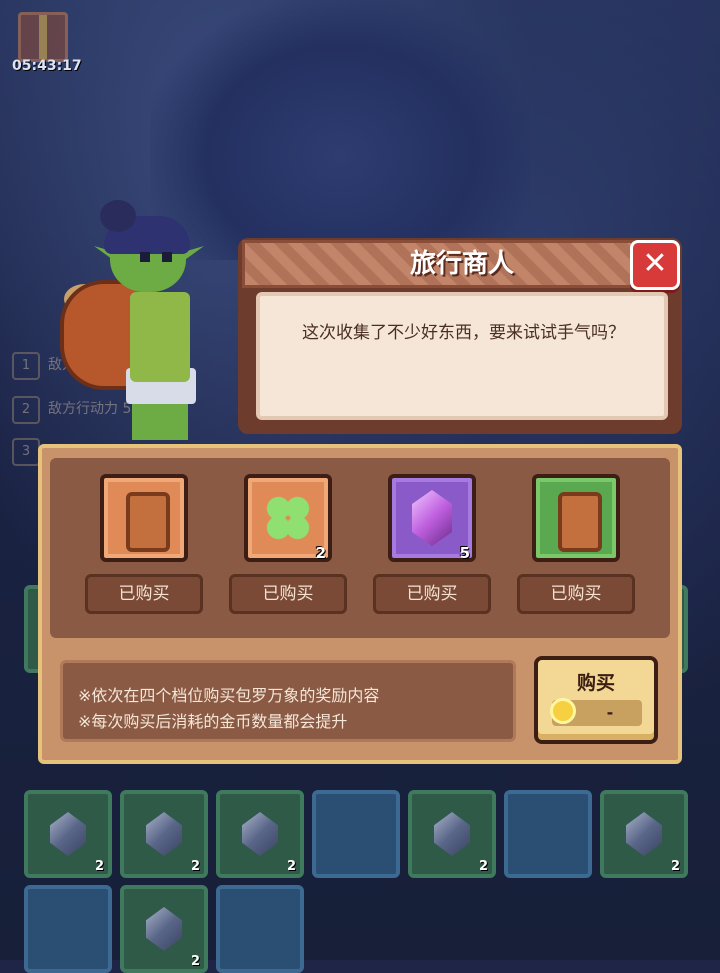  Describe the element at coordinates (160, 420) in the screenshot. I see `merchant-legs` at that location.